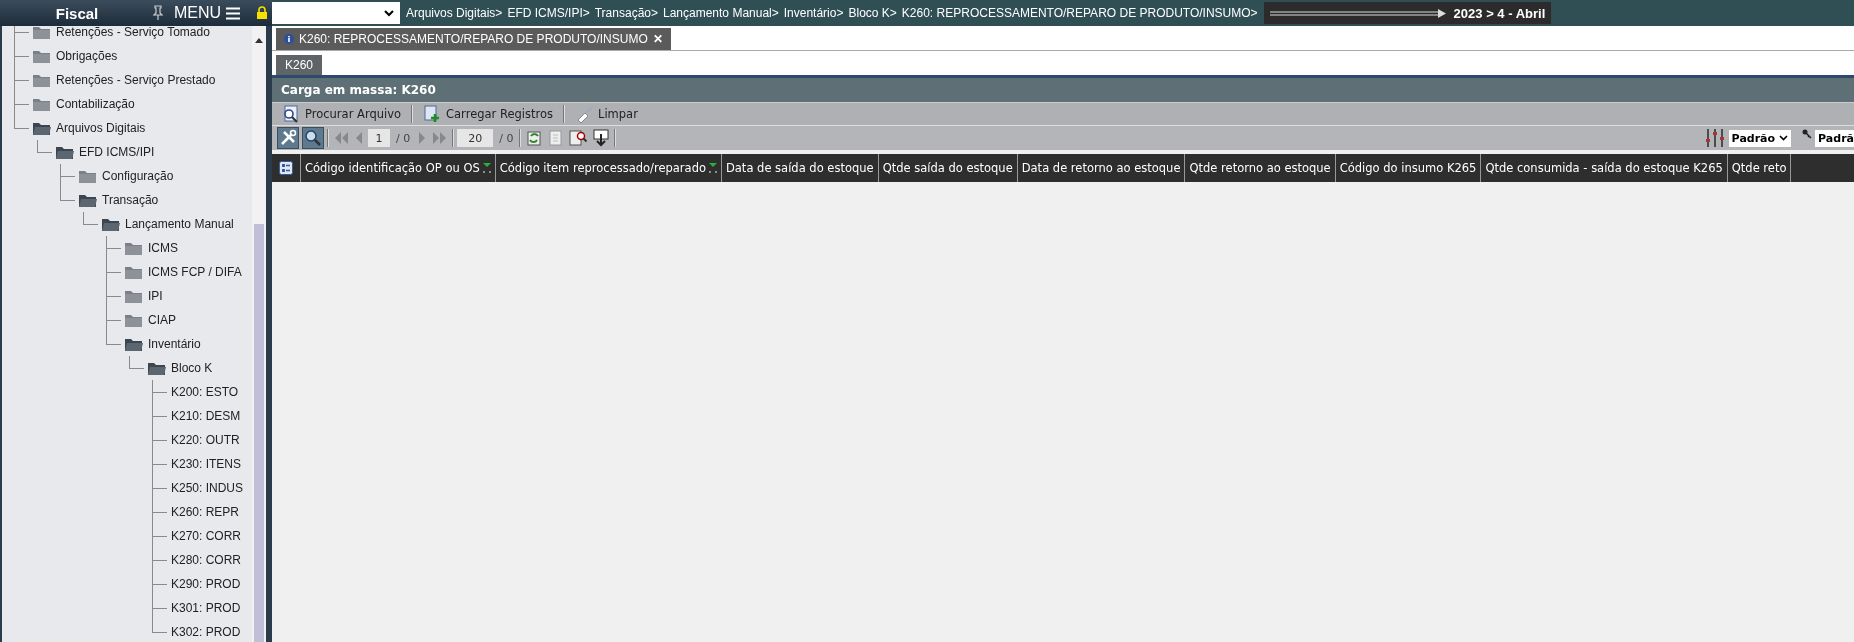 The width and height of the screenshot is (1854, 642). Describe the element at coordinates (488, 114) in the screenshot. I see `action-button: Carregar Registros` at that location.